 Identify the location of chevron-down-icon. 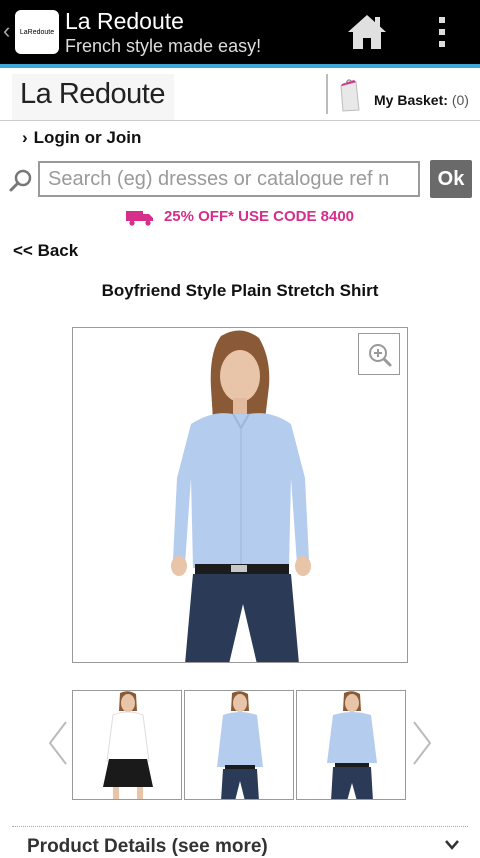
(452, 845).